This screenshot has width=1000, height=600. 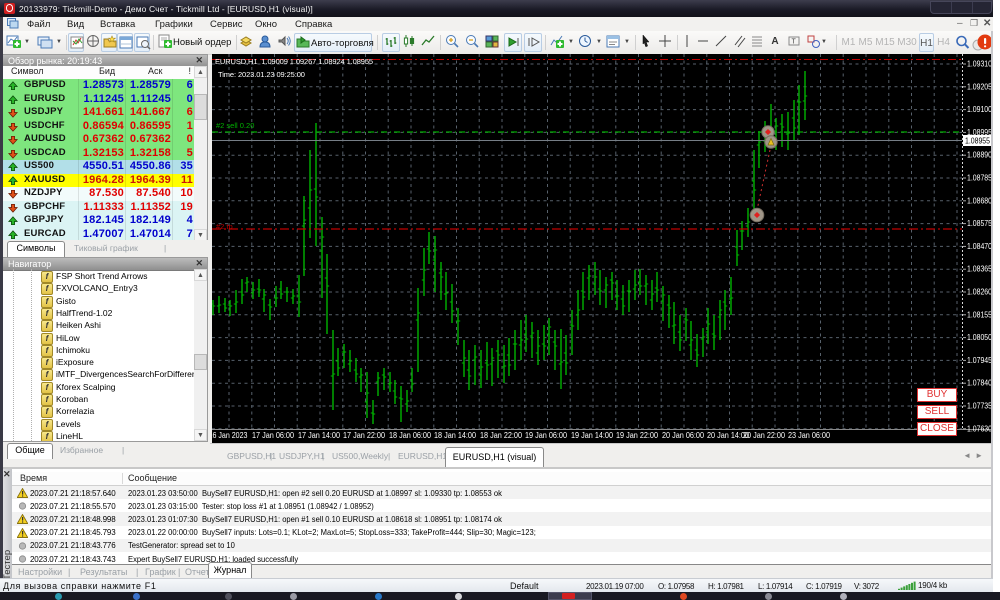 What do you see at coordinates (230, 435) in the screenshot?
I see `svg-text: 16 Jan 2023` at bounding box center [230, 435].